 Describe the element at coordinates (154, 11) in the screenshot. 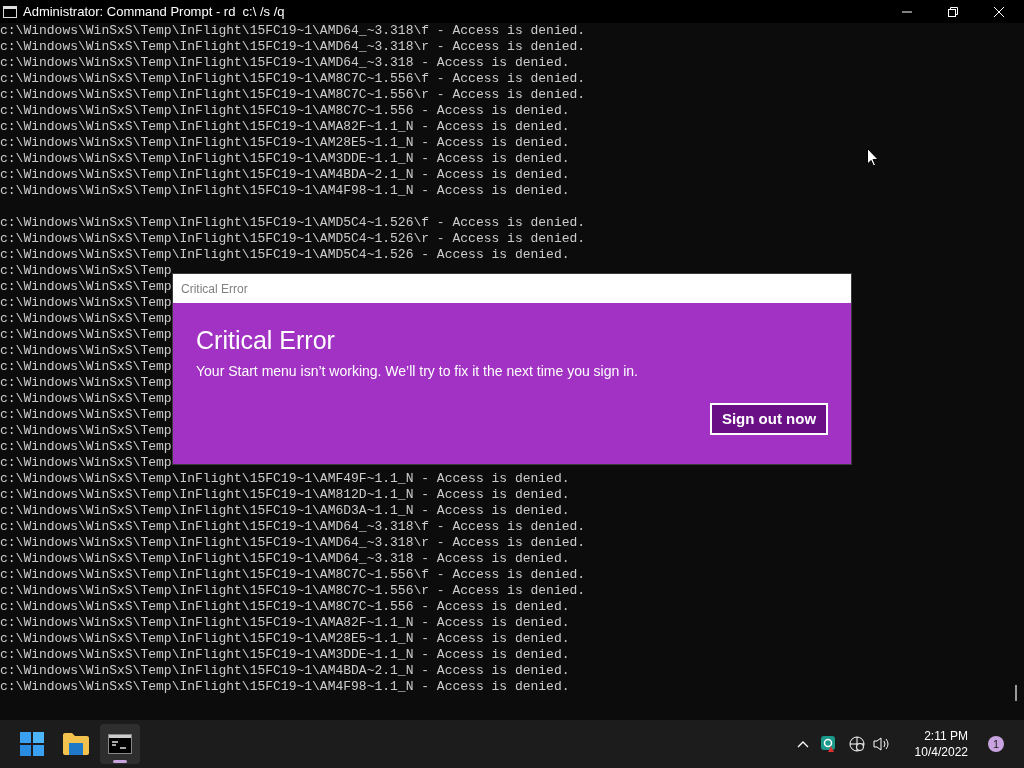

I see `window-title: Administrator: Command Prompt - rd c:\ /s /q` at that location.